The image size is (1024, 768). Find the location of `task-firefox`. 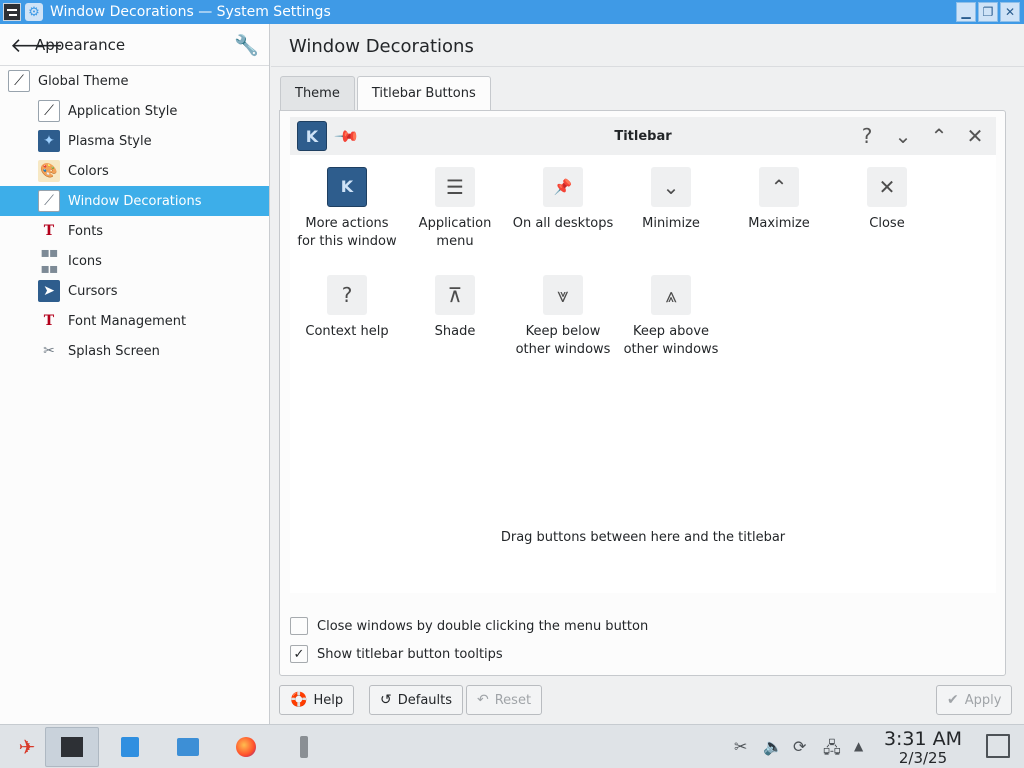

task-firefox is located at coordinates (246, 747).